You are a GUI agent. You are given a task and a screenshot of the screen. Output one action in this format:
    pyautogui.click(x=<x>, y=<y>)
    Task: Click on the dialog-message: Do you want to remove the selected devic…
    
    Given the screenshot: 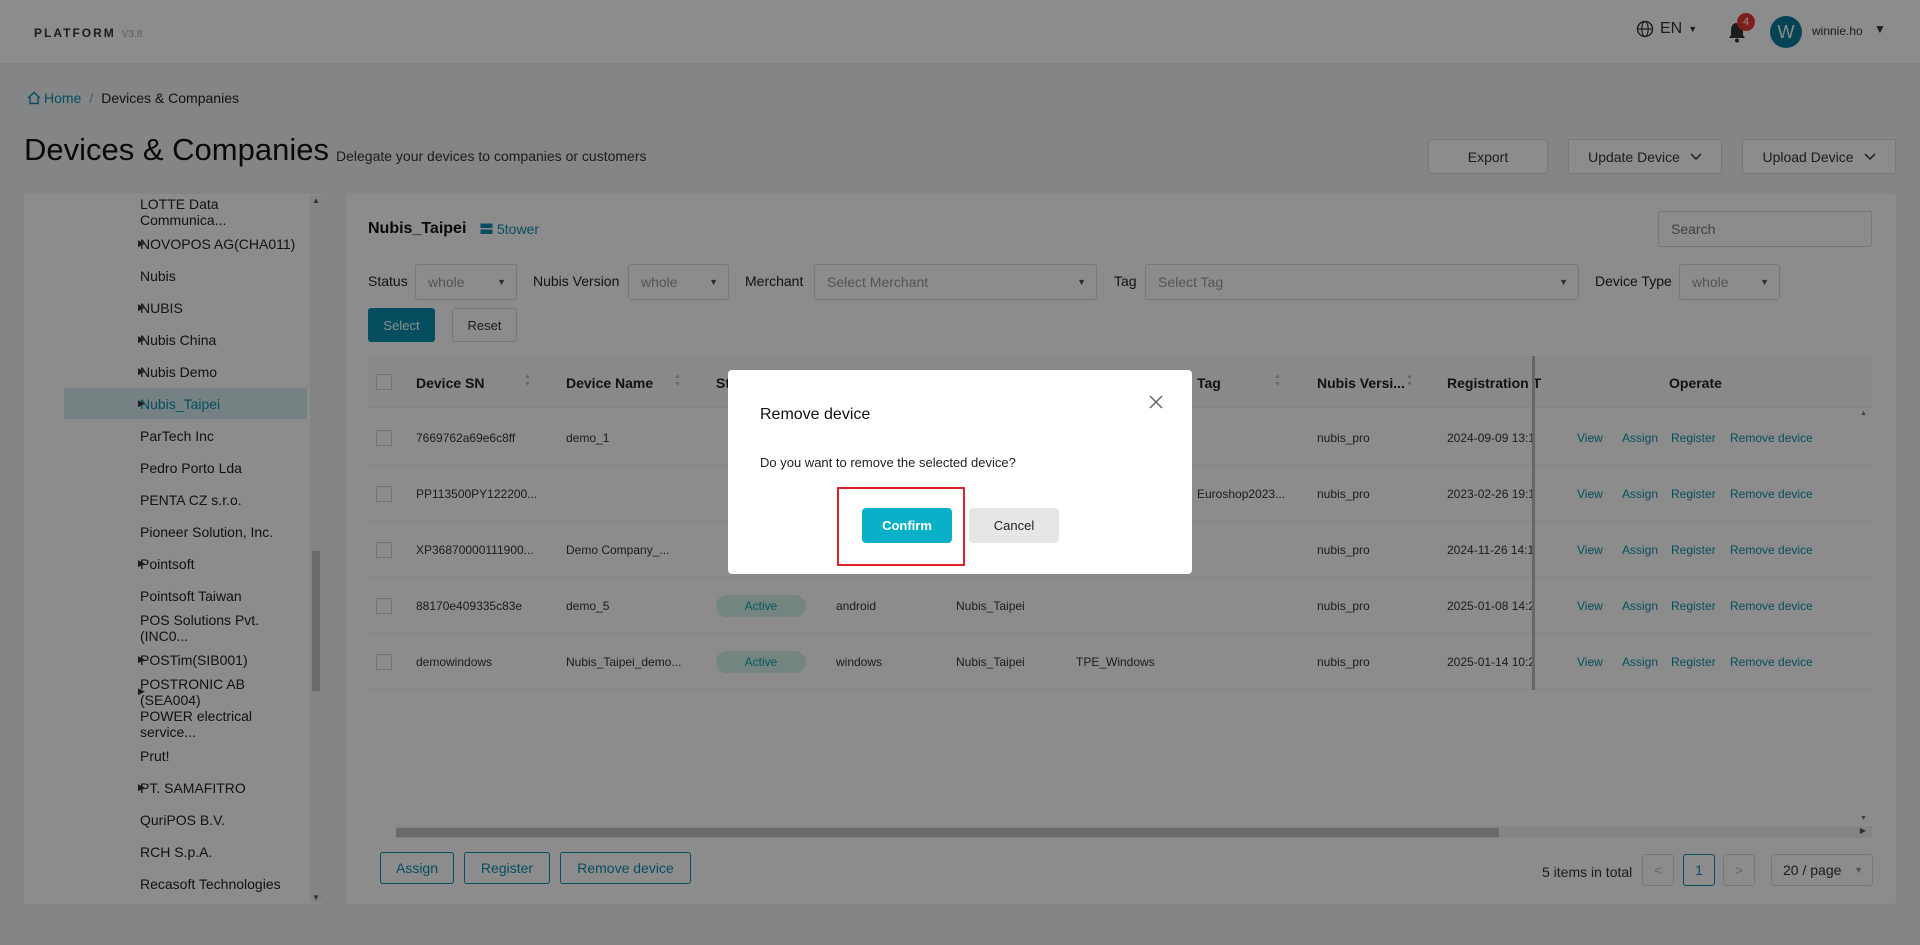 What is the action you would take?
    pyautogui.click(x=888, y=462)
    